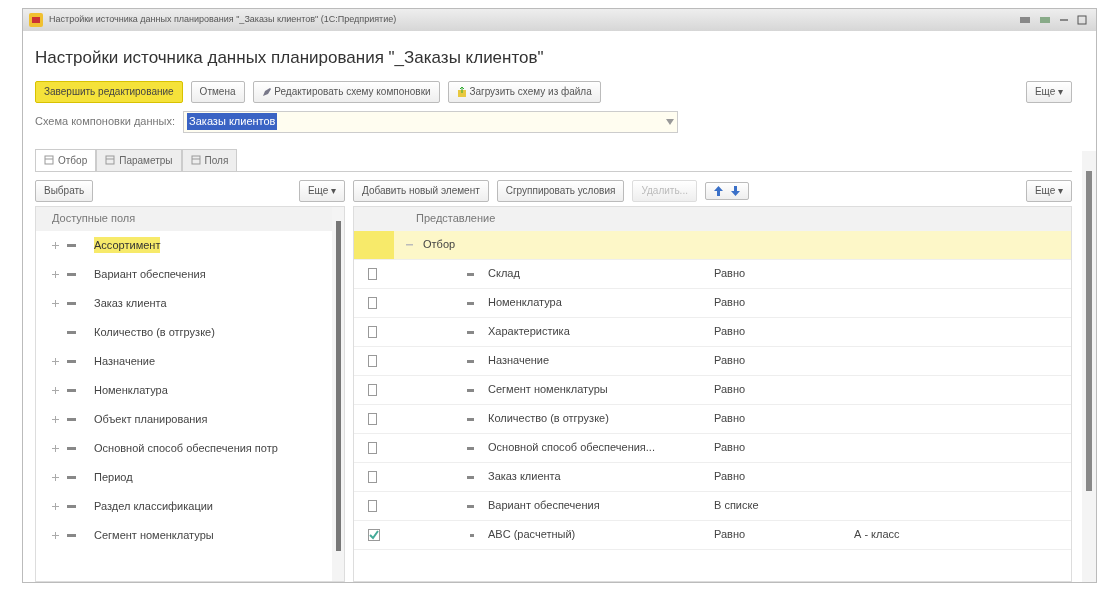 The image size is (1111, 590). I want to click on form-heading: Настройки источника данных планирования "_Заказы клиентов", so click(290, 58).